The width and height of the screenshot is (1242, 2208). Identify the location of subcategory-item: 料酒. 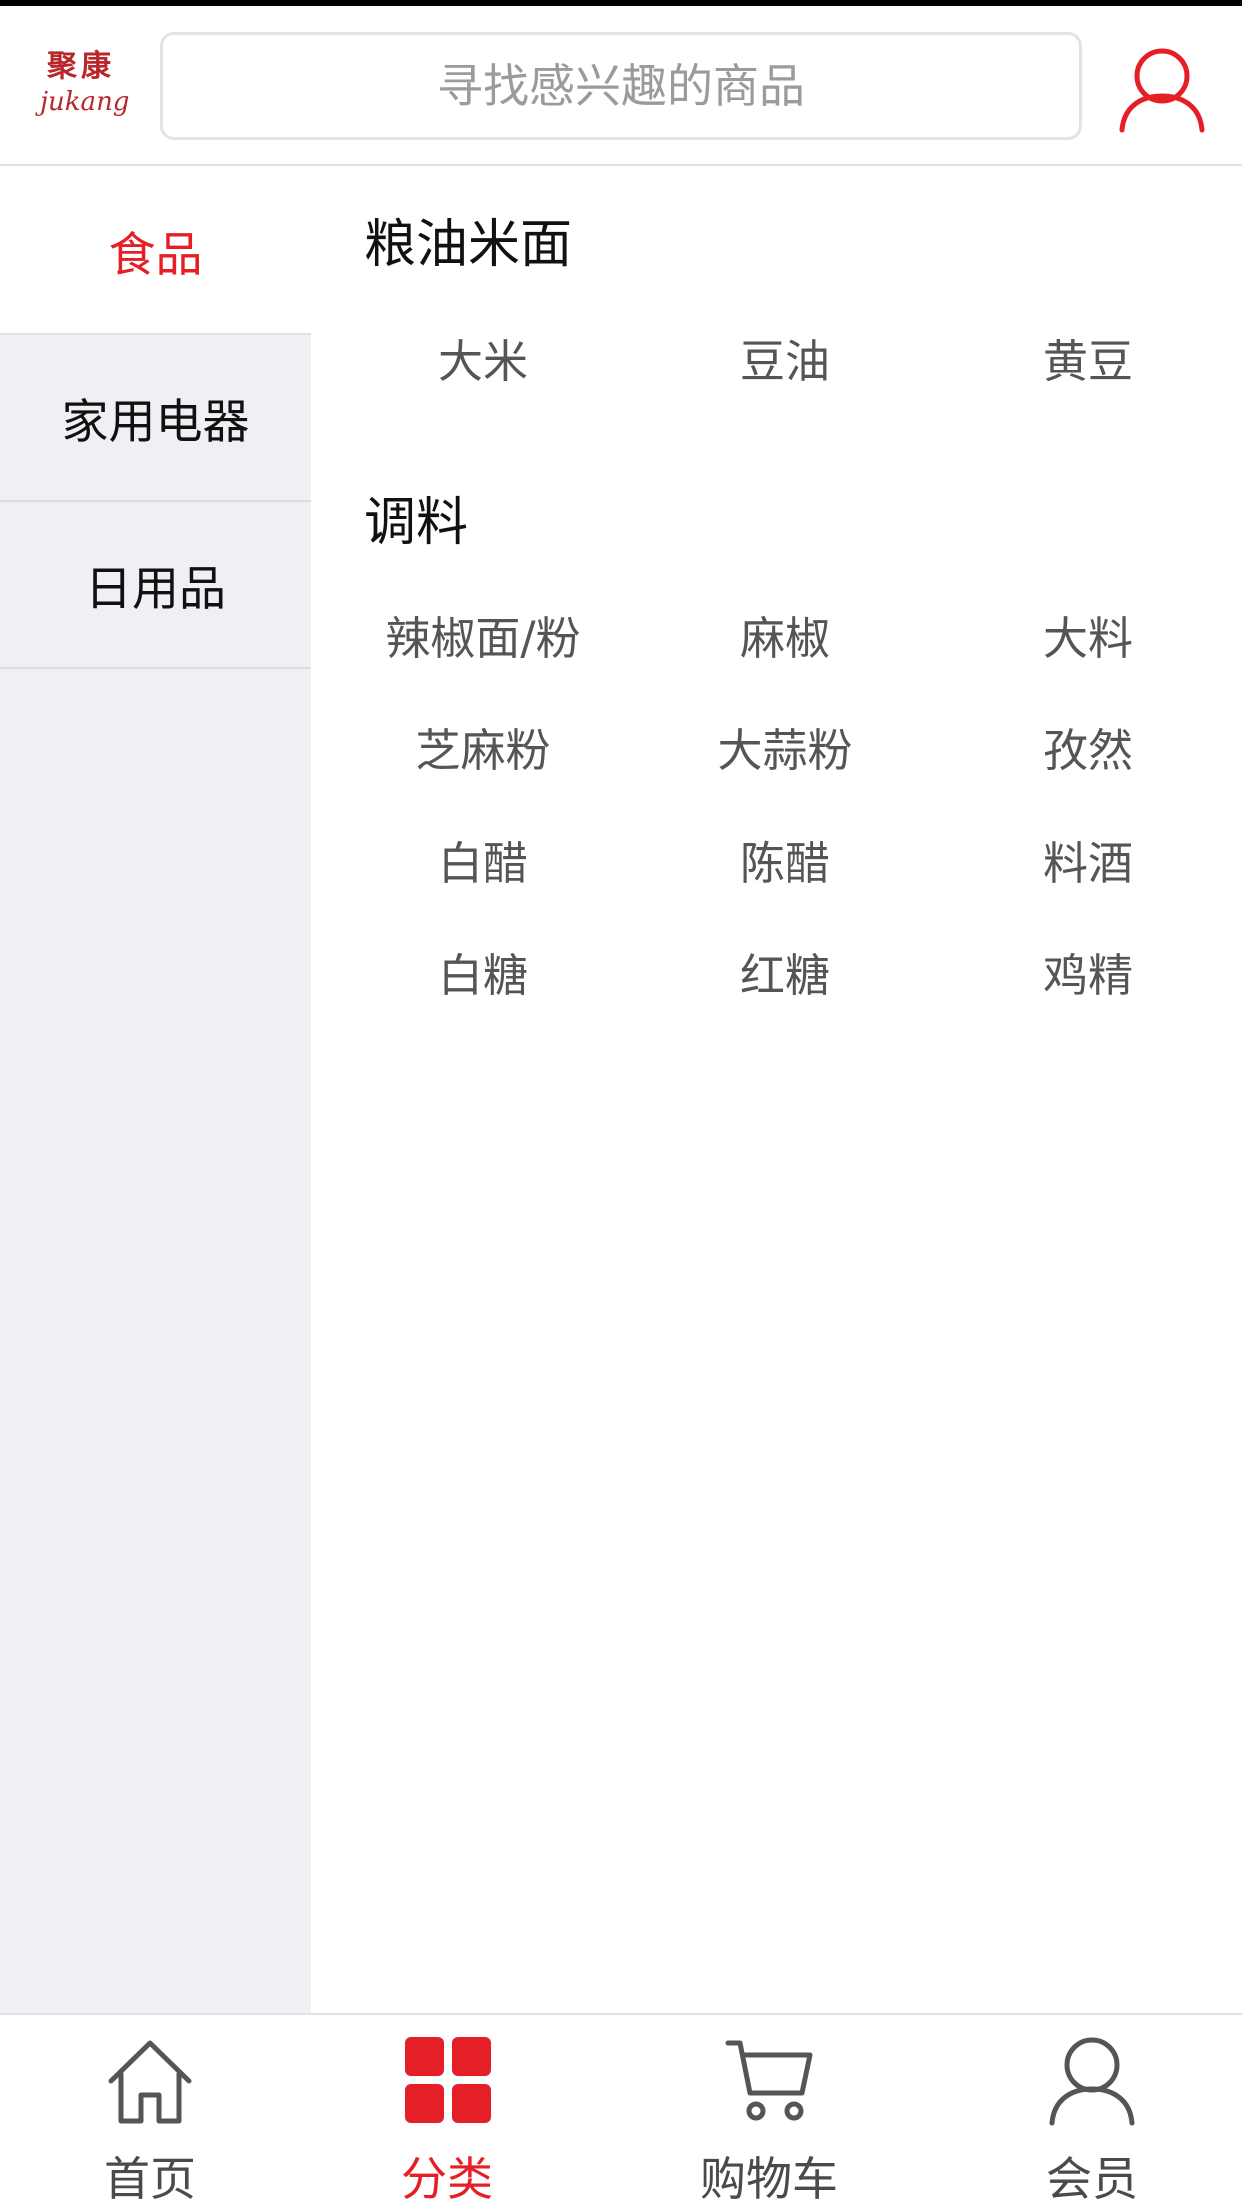
(1088, 859).